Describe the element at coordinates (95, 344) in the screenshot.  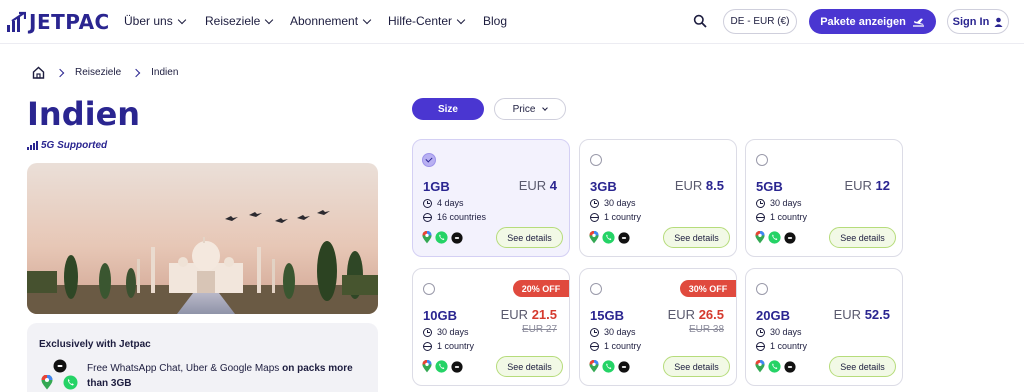
I see `exclusive-title: Exclusively with Jetpac` at that location.